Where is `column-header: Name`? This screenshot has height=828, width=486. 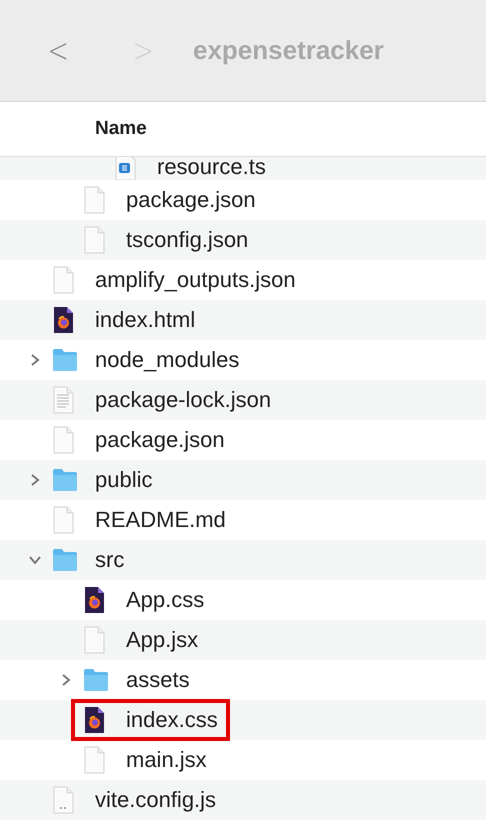
column-header: Name is located at coordinates (121, 129).